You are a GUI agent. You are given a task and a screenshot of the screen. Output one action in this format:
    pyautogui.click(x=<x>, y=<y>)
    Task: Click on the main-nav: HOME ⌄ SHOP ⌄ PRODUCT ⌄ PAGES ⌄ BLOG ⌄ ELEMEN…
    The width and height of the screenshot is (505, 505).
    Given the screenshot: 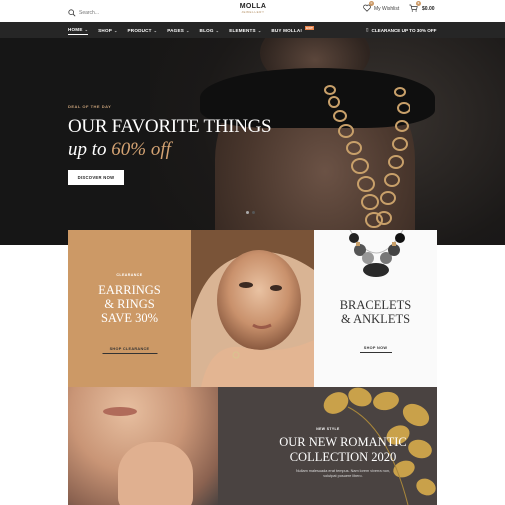 What is the action you would take?
    pyautogui.click(x=252, y=30)
    